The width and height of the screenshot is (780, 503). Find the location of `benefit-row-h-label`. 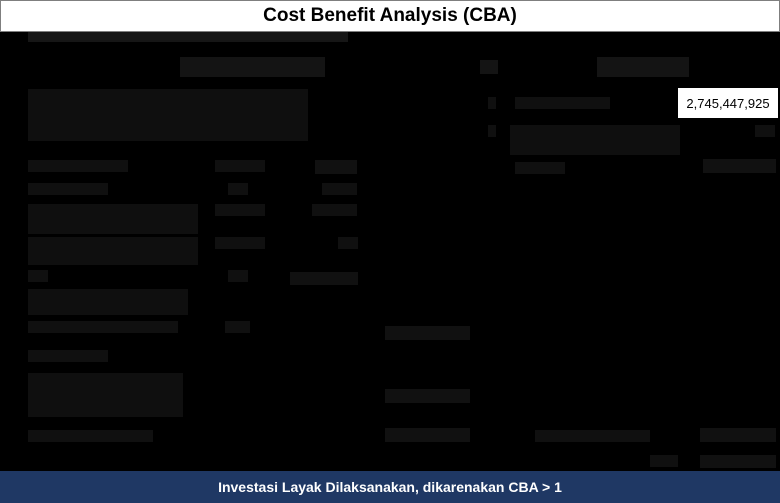

benefit-row-h-label is located at coordinates (68, 356).